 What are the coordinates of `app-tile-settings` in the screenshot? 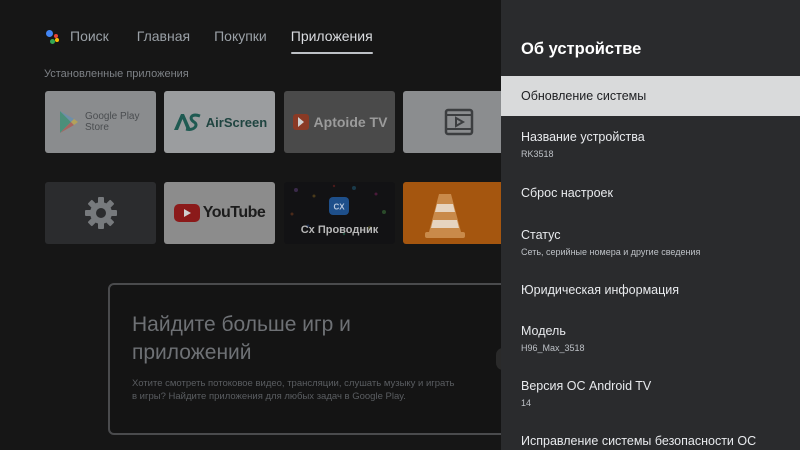 It's located at (100, 213).